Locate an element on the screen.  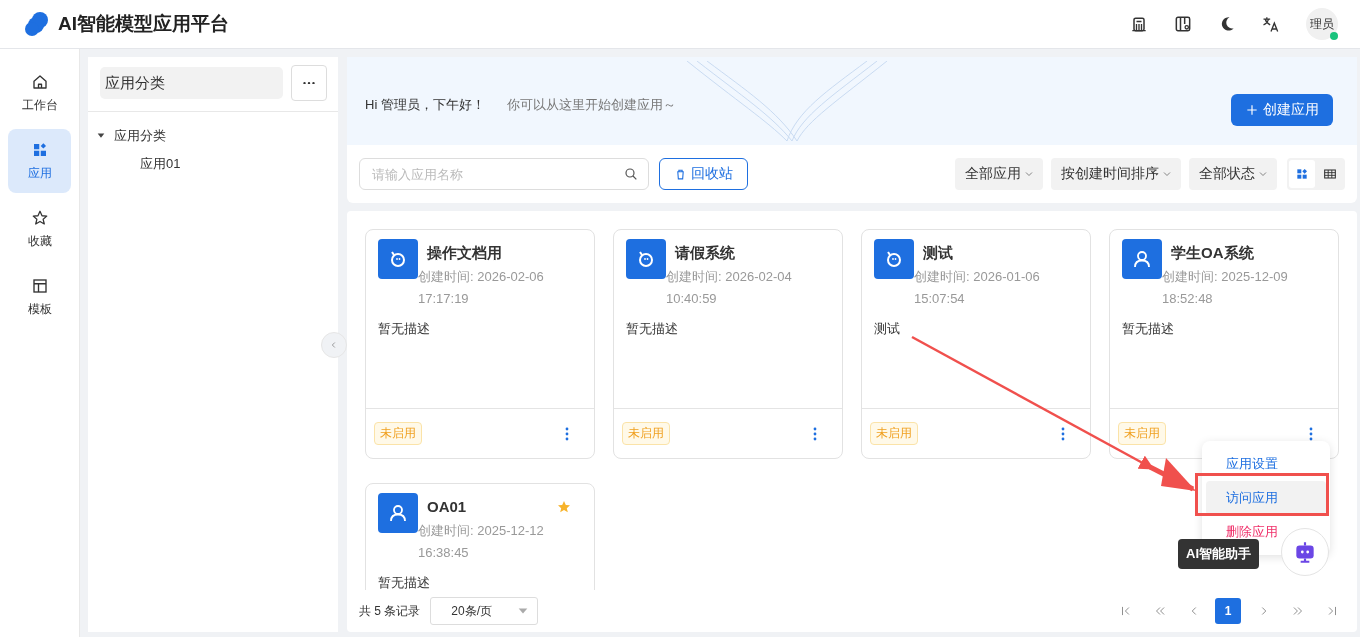
created-time: 创建时间: 2026-01-06 15:07:54 is located at coordinates (977, 288).